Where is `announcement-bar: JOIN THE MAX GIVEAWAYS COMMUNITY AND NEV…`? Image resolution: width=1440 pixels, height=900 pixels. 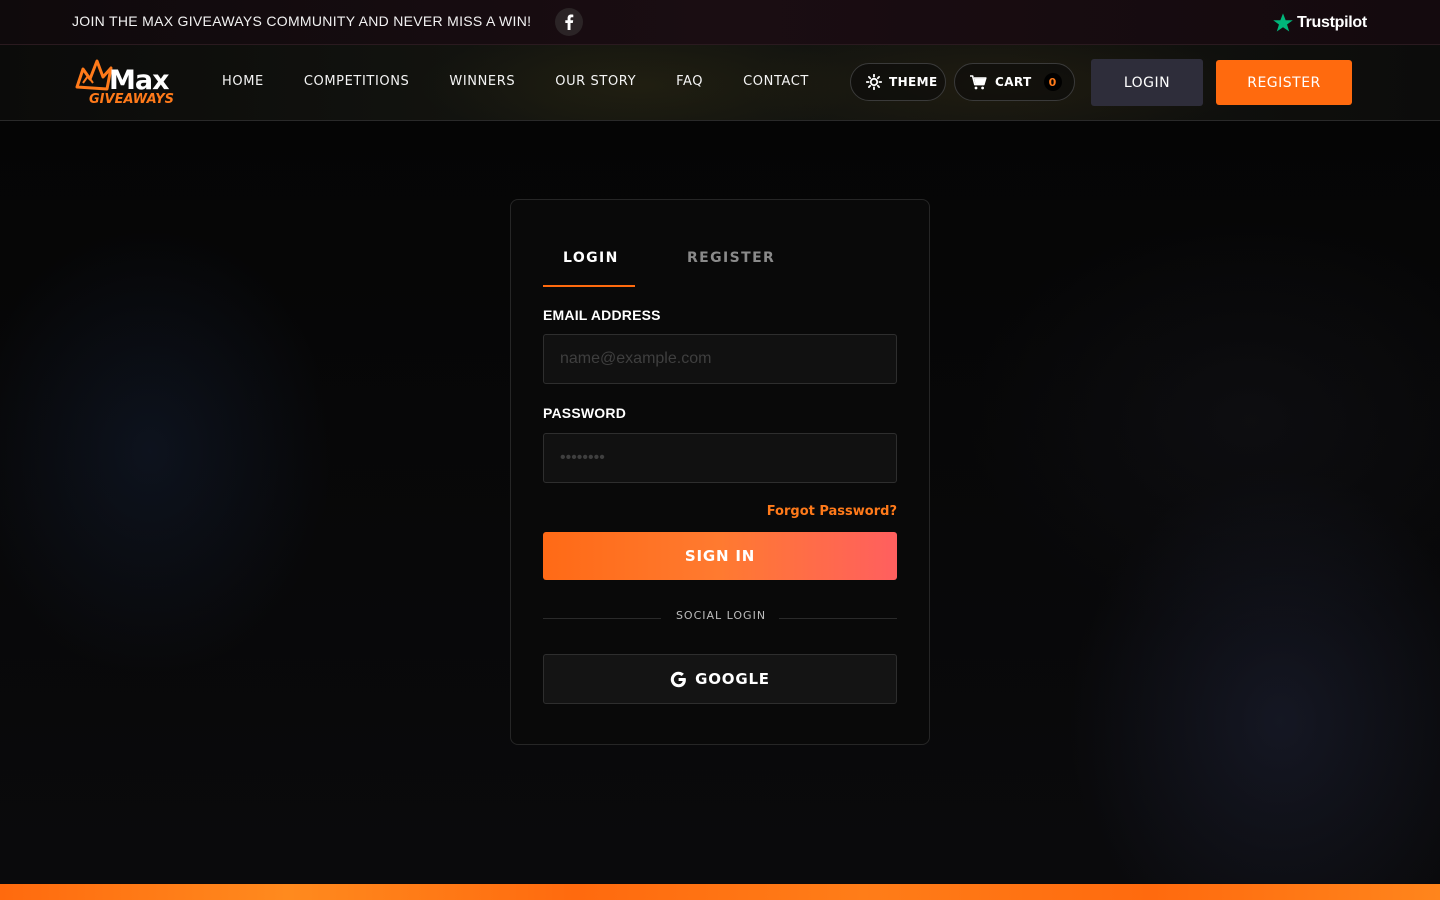
announcement-bar: JOIN THE MAX GIVEAWAYS COMMUNITY AND NEV… is located at coordinates (720, 22).